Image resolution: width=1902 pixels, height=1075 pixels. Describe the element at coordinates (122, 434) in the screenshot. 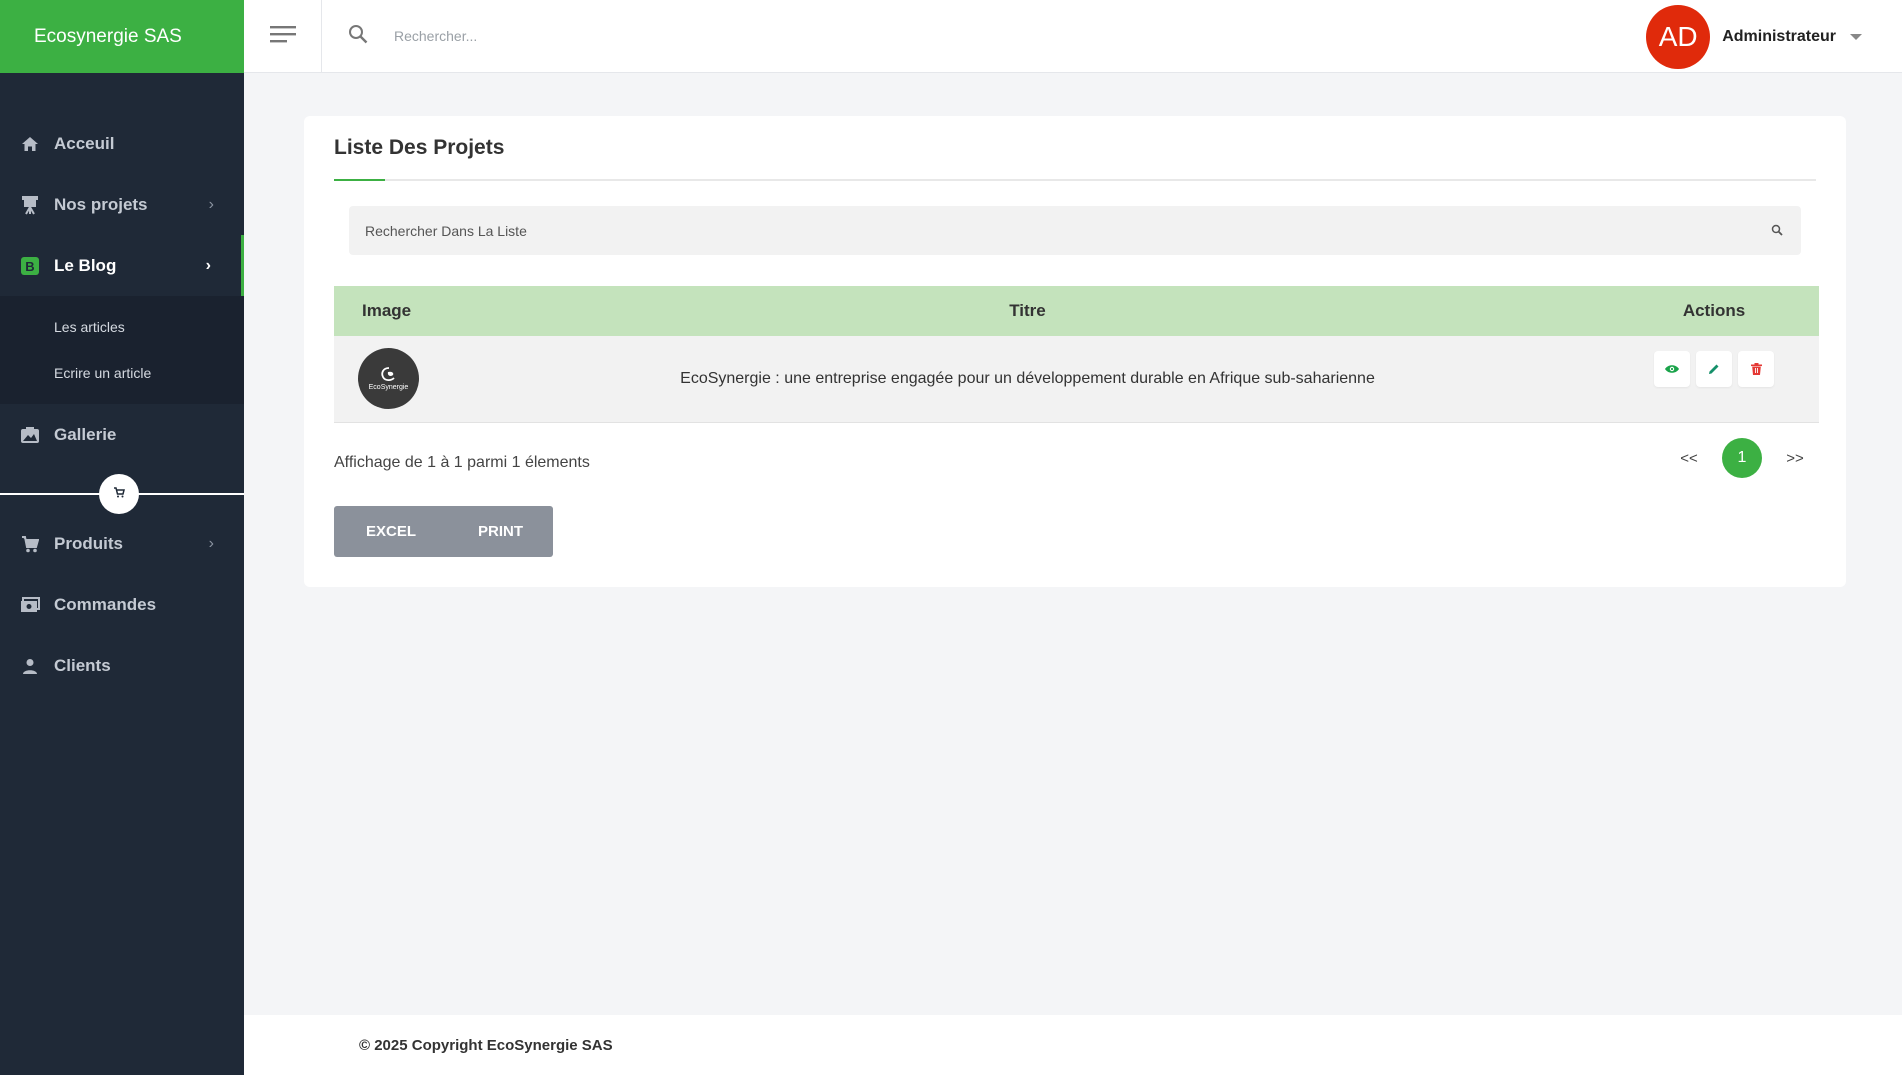

I see `sidebar-item-gallerie: Gallerie` at that location.